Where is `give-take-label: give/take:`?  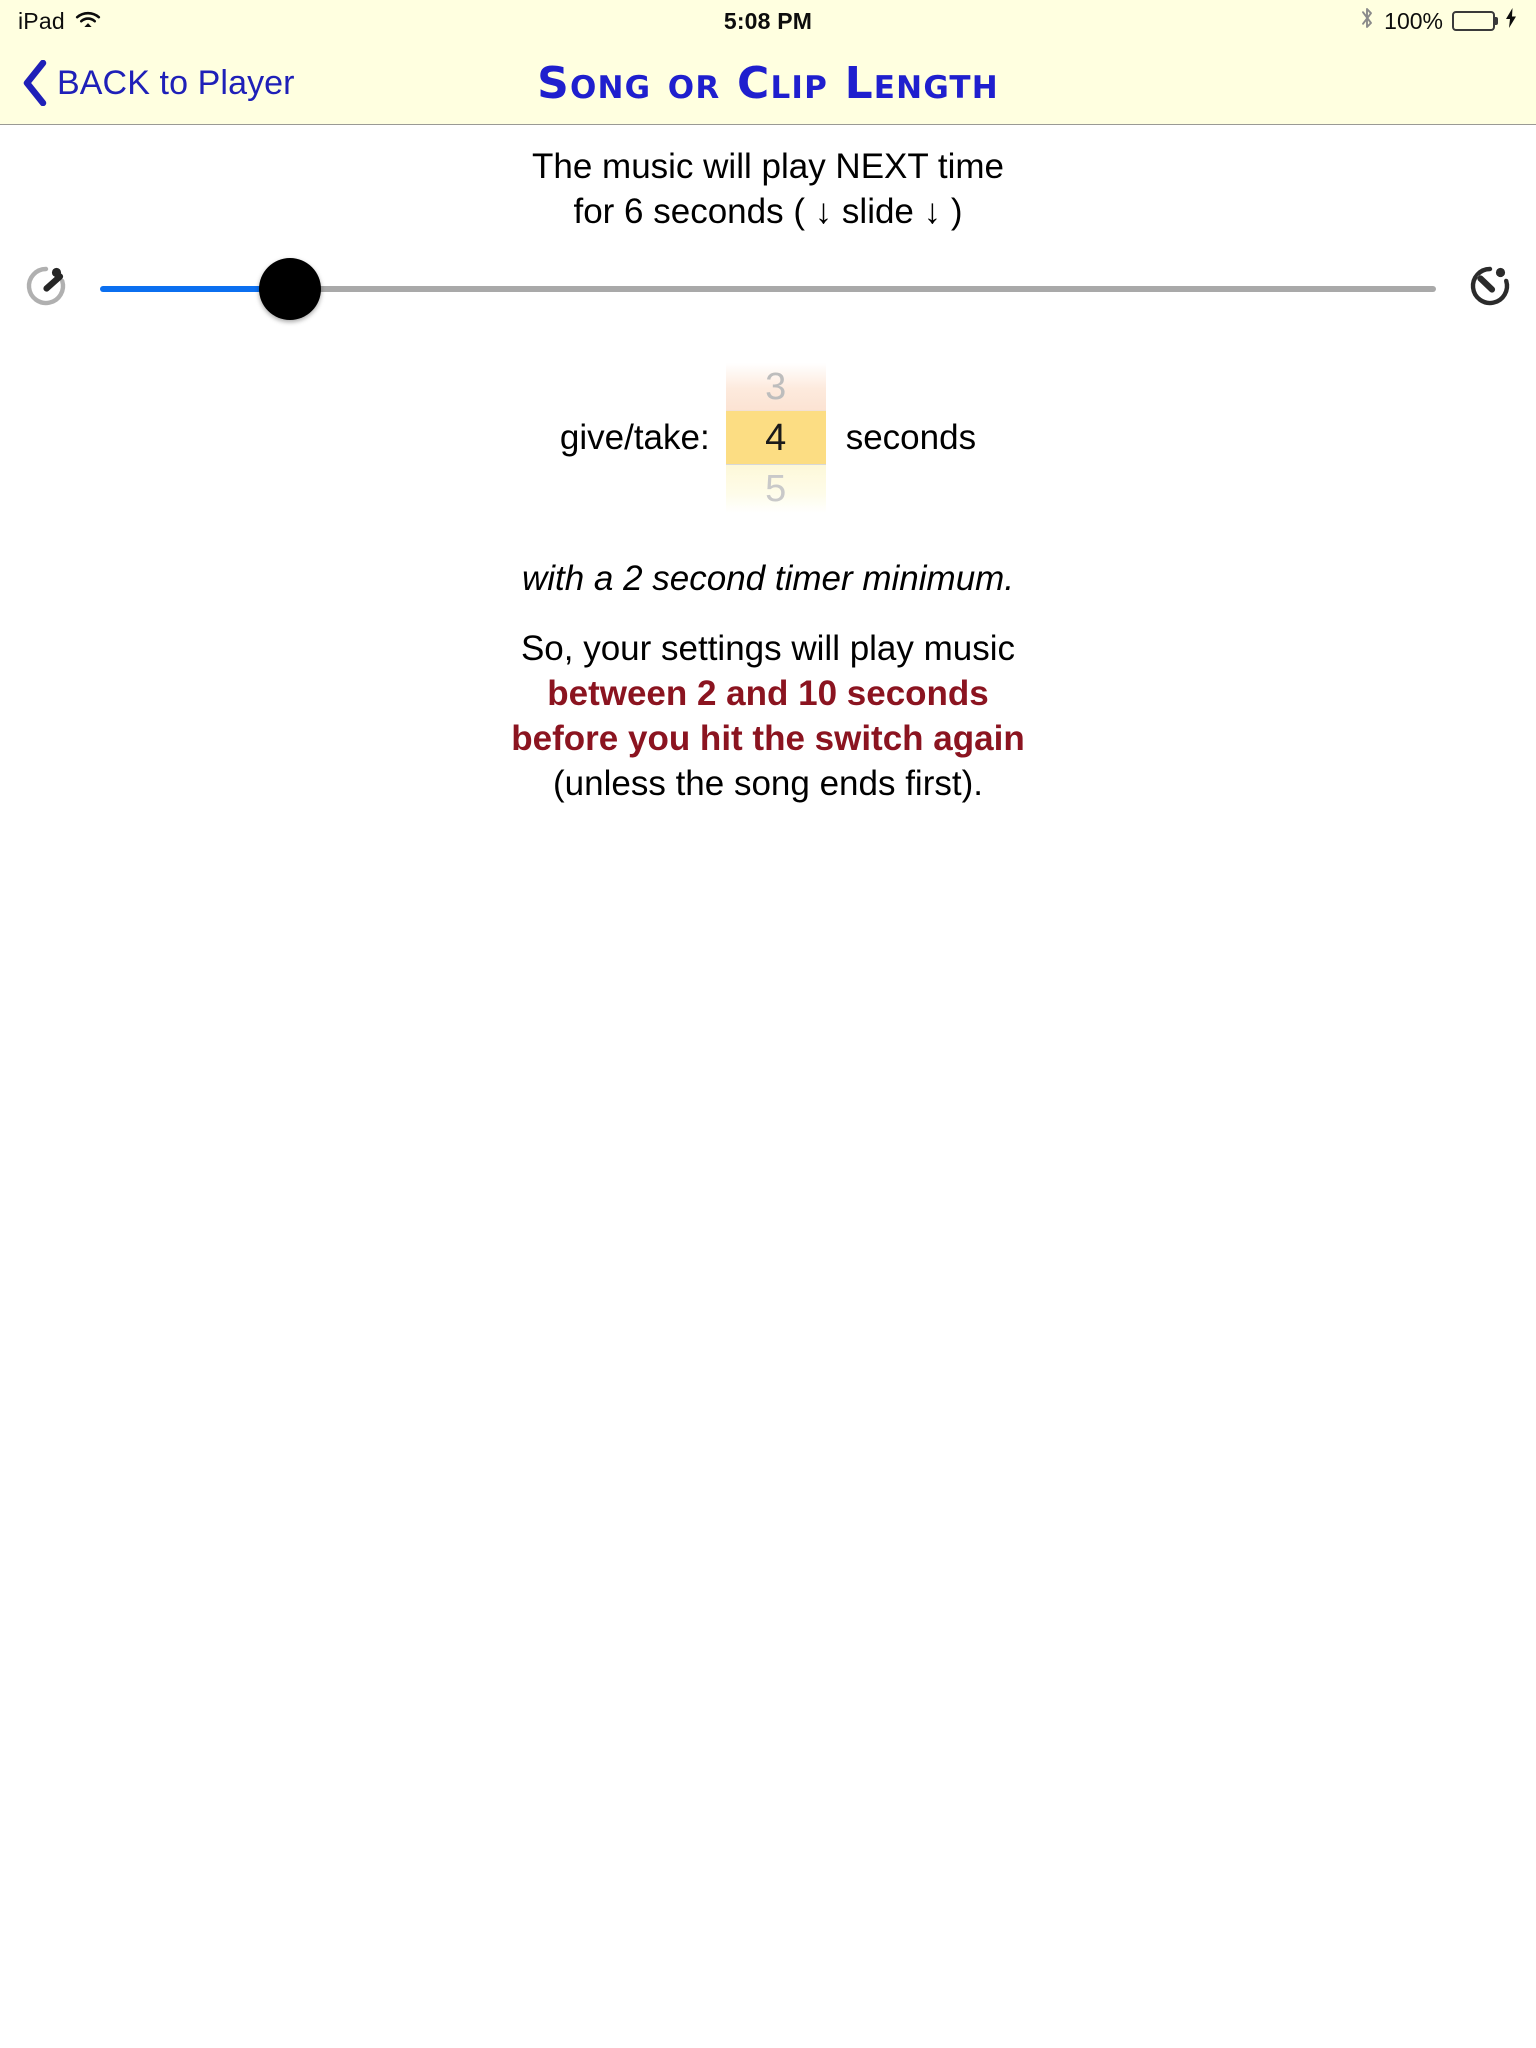
give-take-label: give/take: is located at coordinates (634, 437).